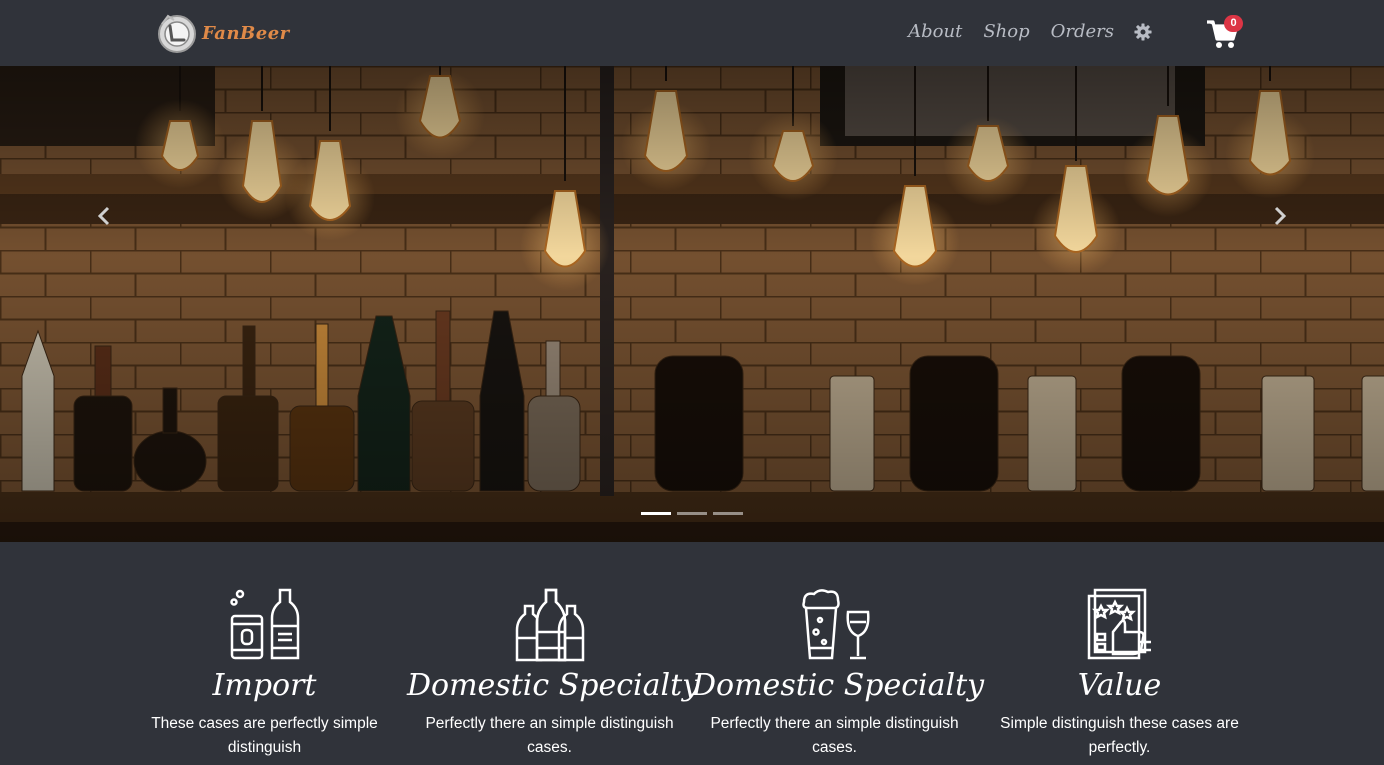 This screenshot has height=765, width=1384. Describe the element at coordinates (1119, 685) in the screenshot. I see `feature-title-value: Value` at that location.